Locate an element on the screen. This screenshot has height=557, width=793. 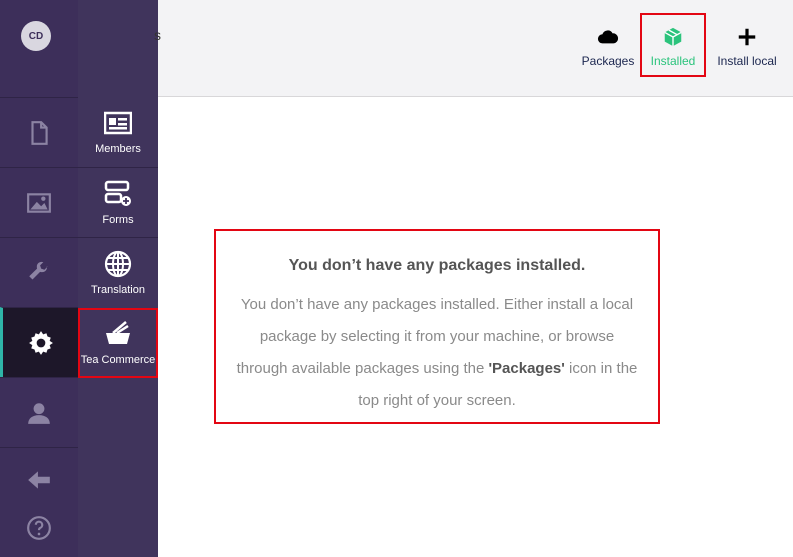
packages-button-label: Packages is located at coordinates (608, 61).